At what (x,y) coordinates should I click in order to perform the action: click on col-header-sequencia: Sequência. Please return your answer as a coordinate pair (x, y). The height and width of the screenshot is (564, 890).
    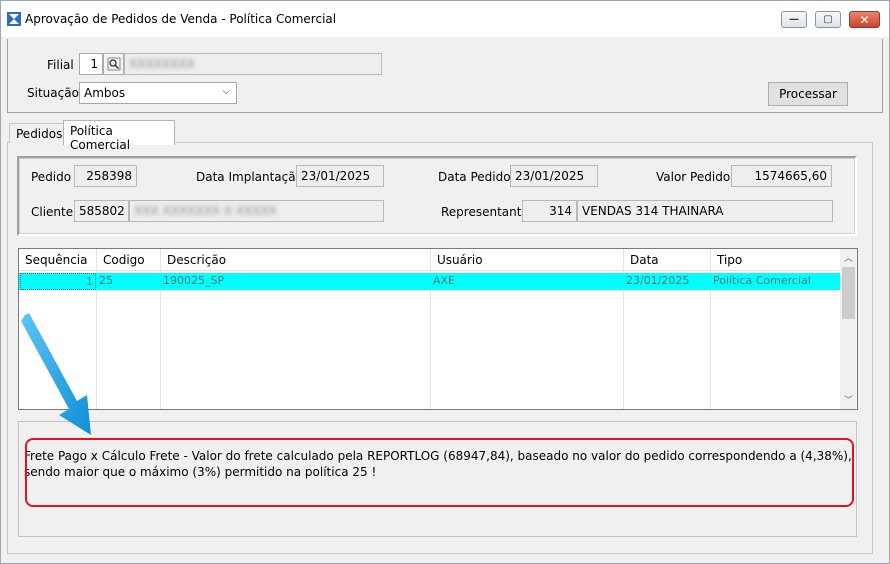
    Looking at the image, I should click on (58, 260).